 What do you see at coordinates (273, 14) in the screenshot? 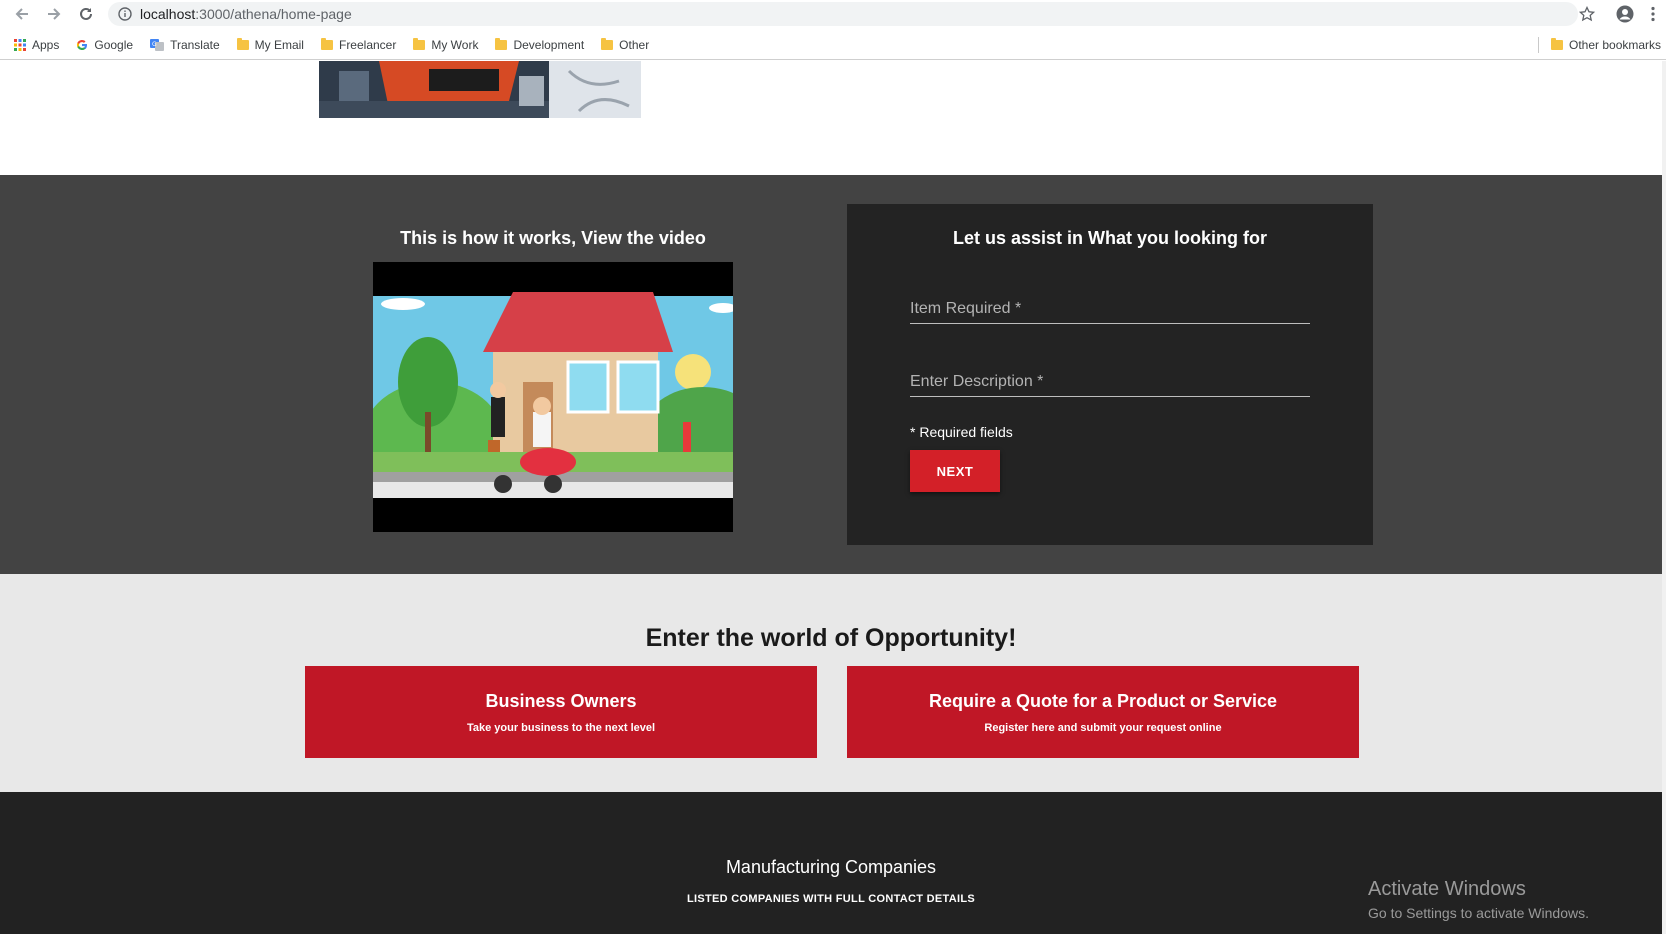
I see `url-path: :3000/athena/home-page` at bounding box center [273, 14].